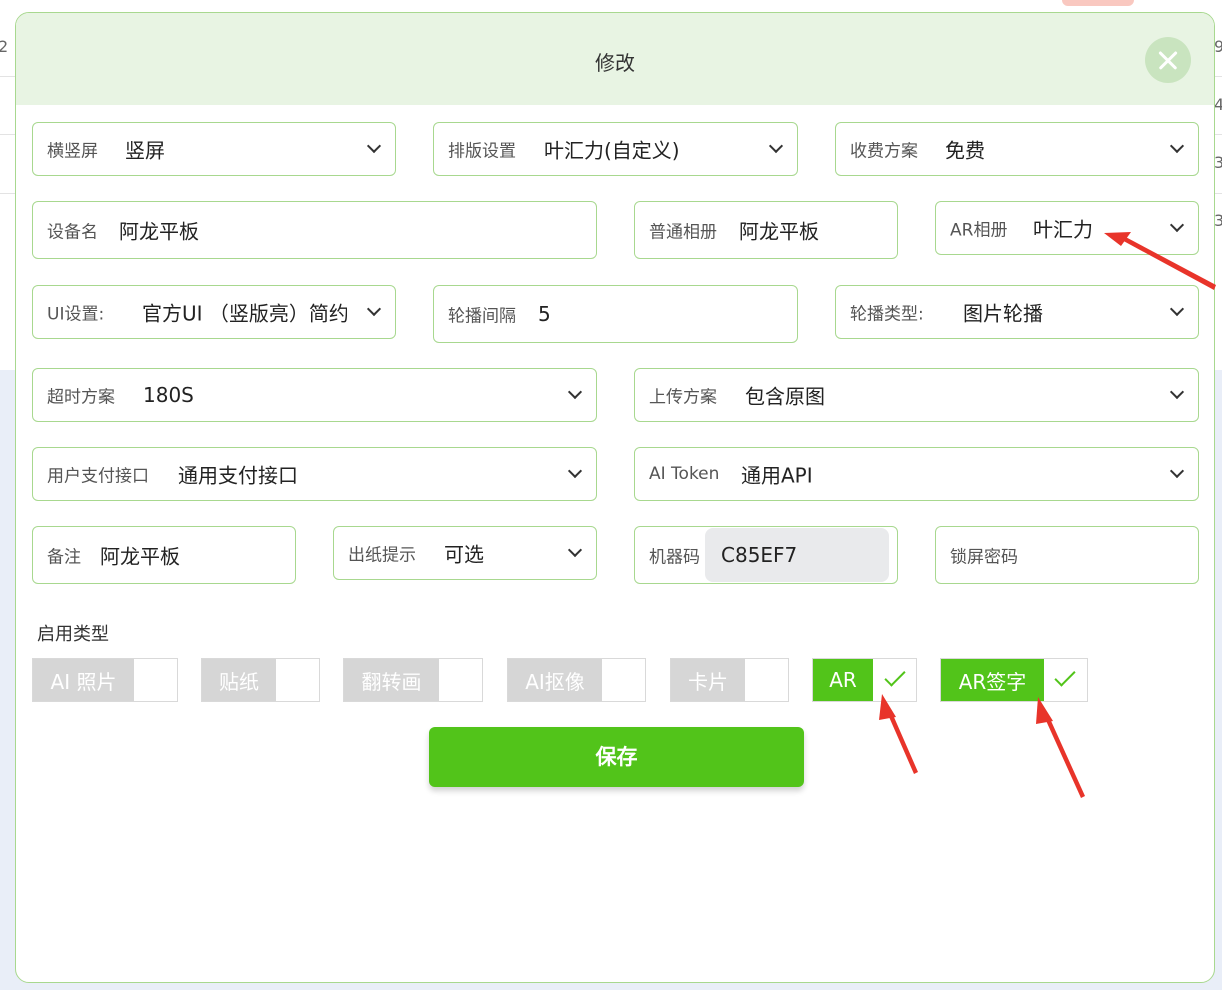  I want to click on toggle-ar-signature: AR签字, so click(1014, 680).